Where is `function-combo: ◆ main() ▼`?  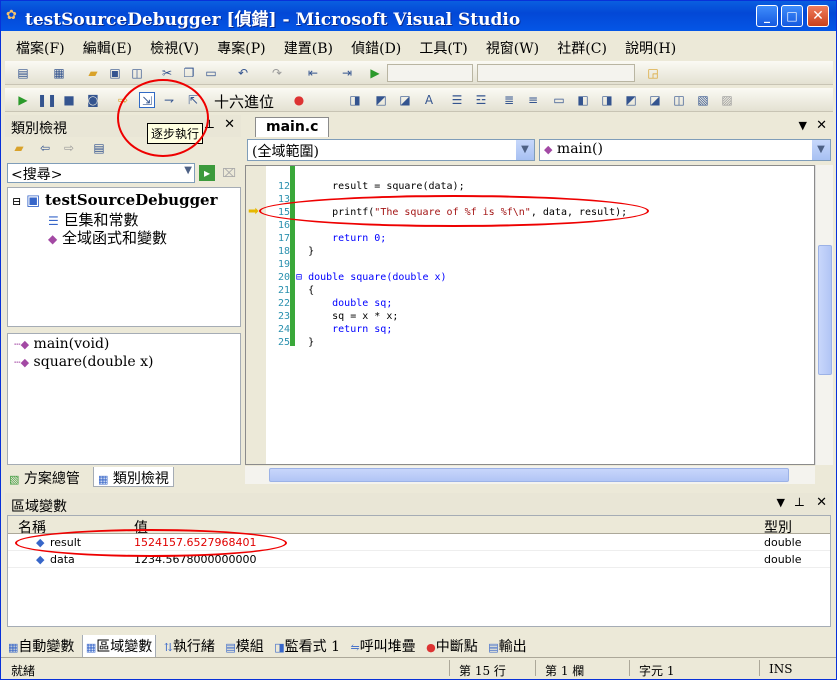 function-combo: ◆ main() ▼ is located at coordinates (685, 150).